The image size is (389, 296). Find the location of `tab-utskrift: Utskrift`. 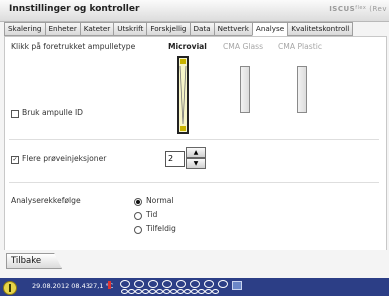

tab-utskrift: Utskrift is located at coordinates (130, 29).